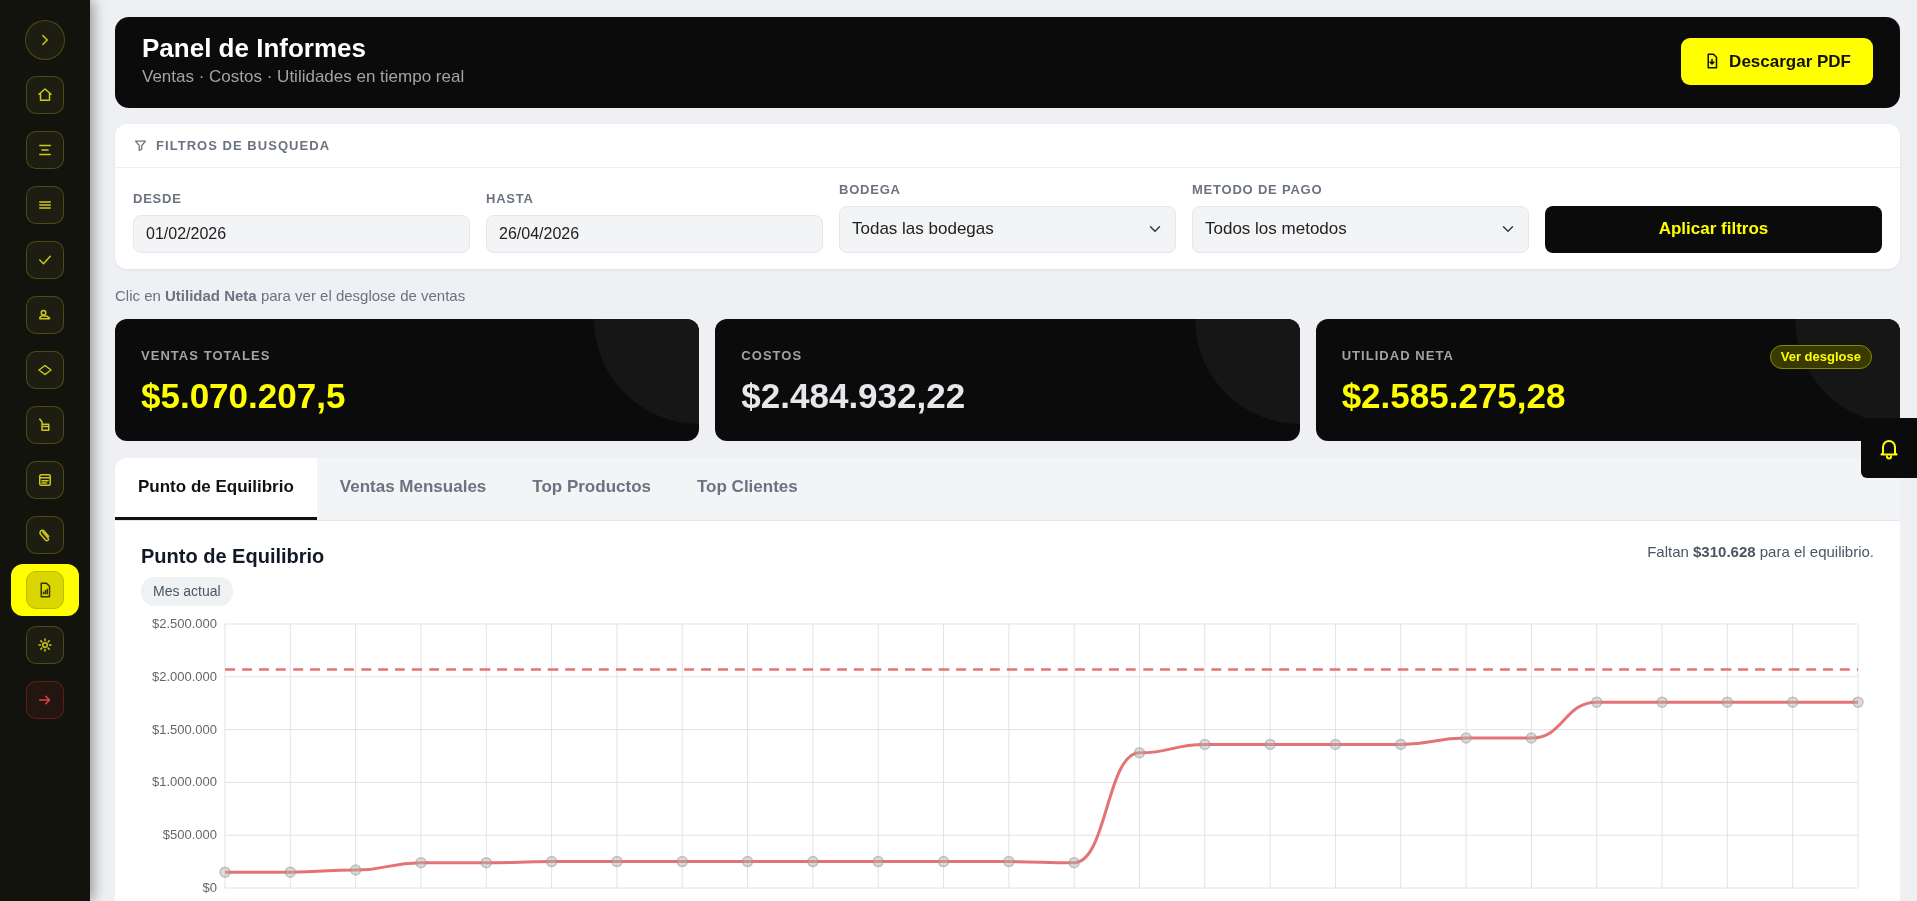 This screenshot has width=1917, height=901. What do you see at coordinates (243, 145) in the screenshot?
I see `filters-title: FILTROS DE BUSQUEDA` at bounding box center [243, 145].